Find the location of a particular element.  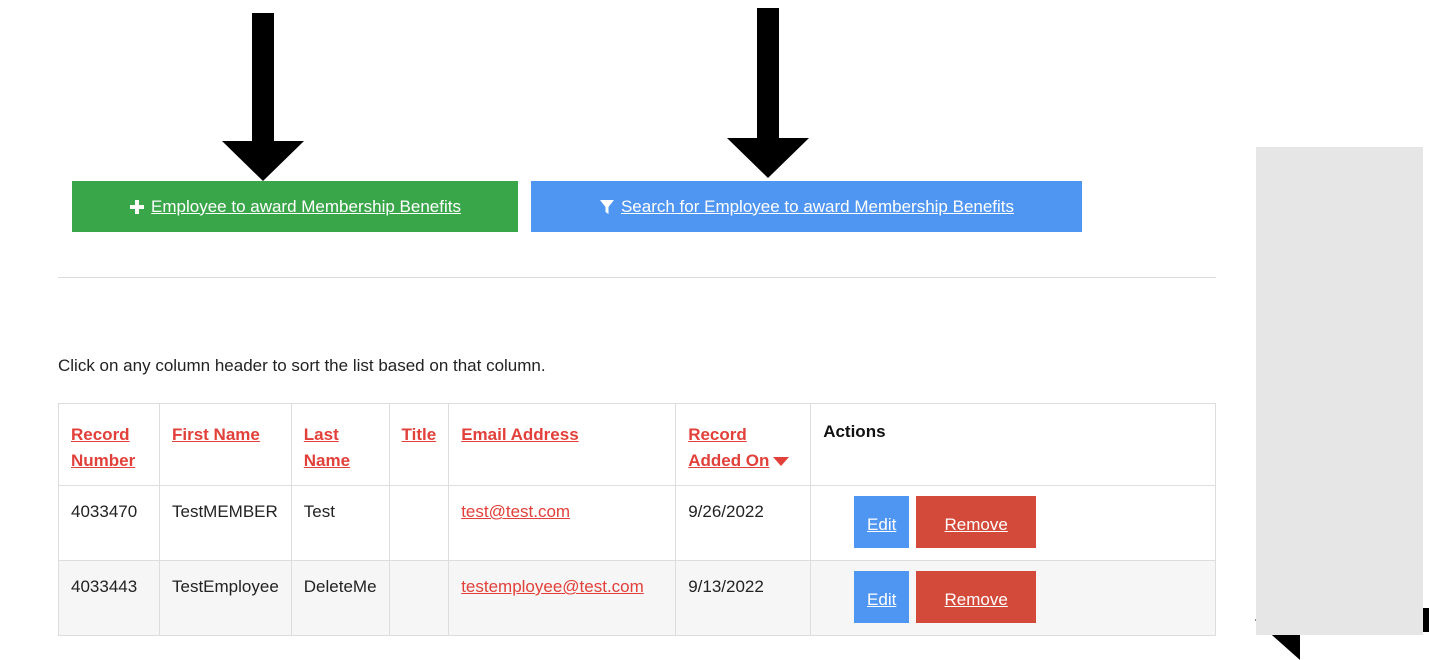

header-actions: Actions is located at coordinates (1013, 444).